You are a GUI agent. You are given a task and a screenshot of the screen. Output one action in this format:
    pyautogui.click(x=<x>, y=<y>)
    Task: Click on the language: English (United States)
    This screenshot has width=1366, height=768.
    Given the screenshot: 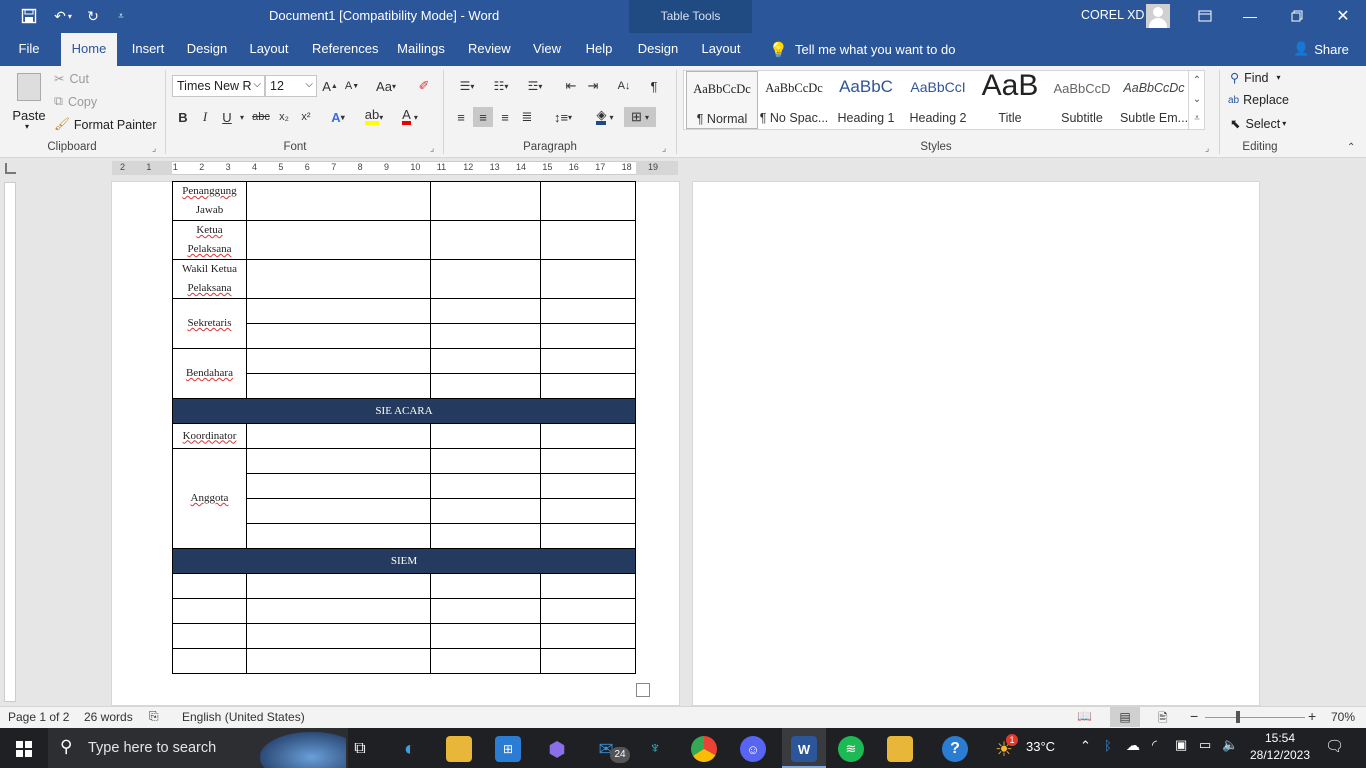 What is the action you would take?
    pyautogui.click(x=243, y=717)
    